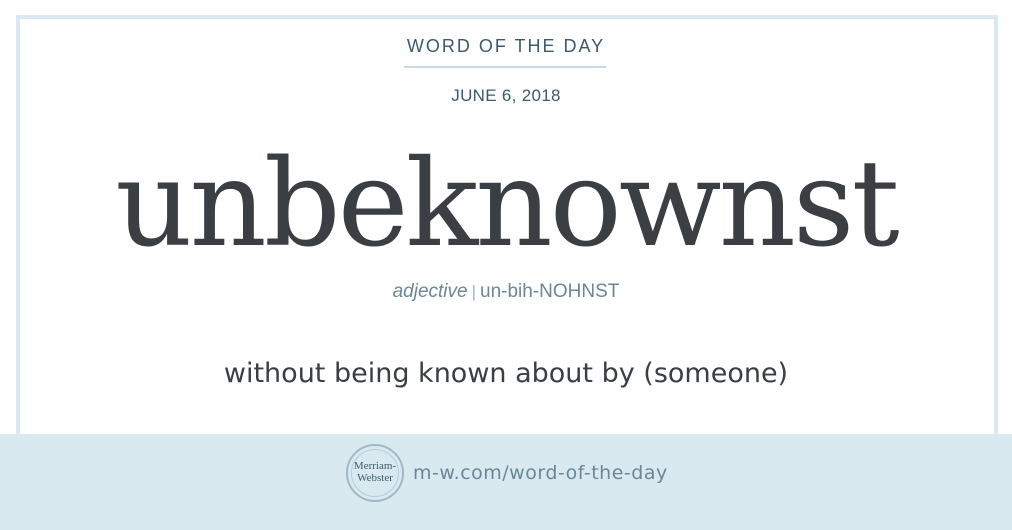  Describe the element at coordinates (506, 46) in the screenshot. I see `section-title: WORD OF THE DAY` at that location.